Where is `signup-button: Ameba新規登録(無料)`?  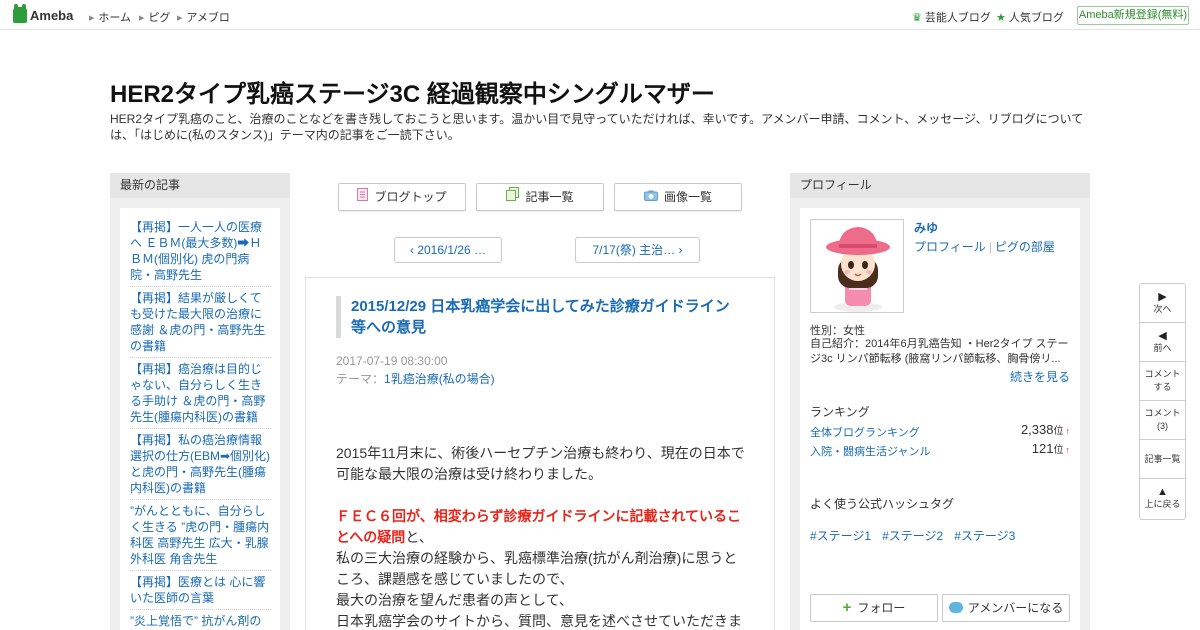 signup-button: Ameba新規登録(無料) is located at coordinates (1133, 15).